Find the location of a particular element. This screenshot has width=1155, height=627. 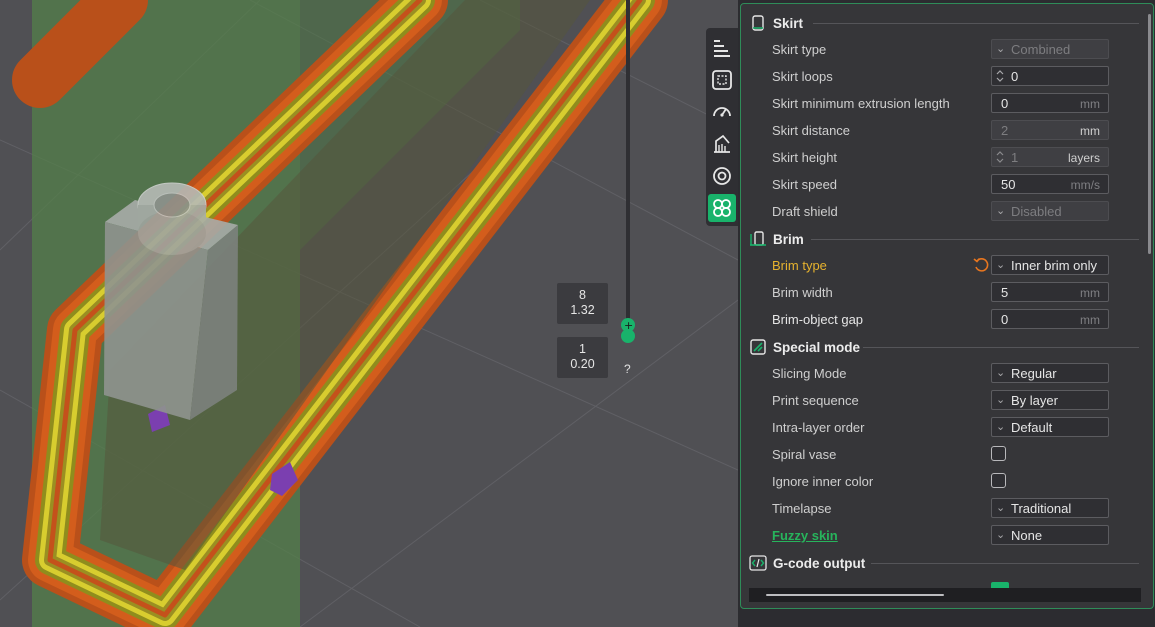

skirt-loops-spinner: 0 is located at coordinates (1050, 76).